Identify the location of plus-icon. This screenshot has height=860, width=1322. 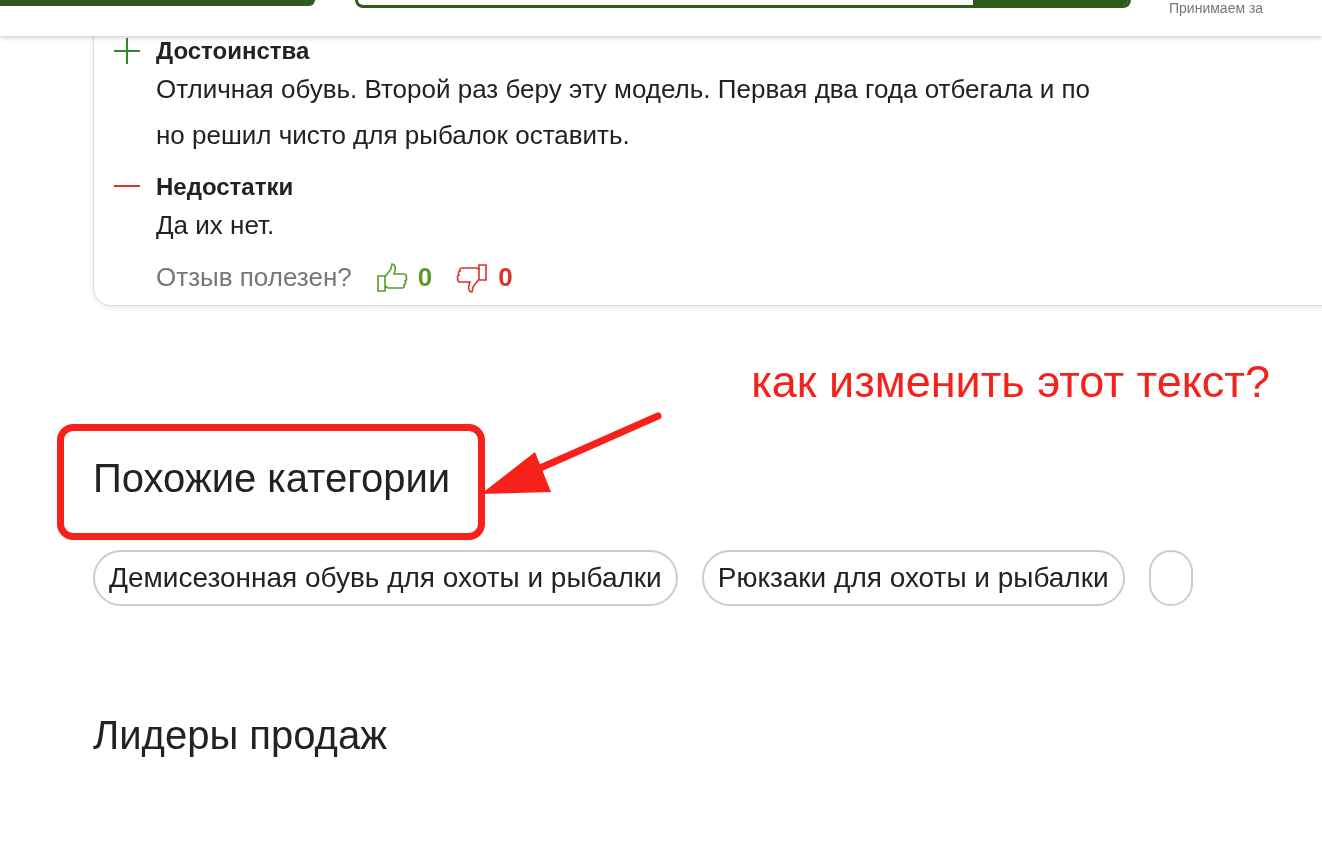
(127, 51).